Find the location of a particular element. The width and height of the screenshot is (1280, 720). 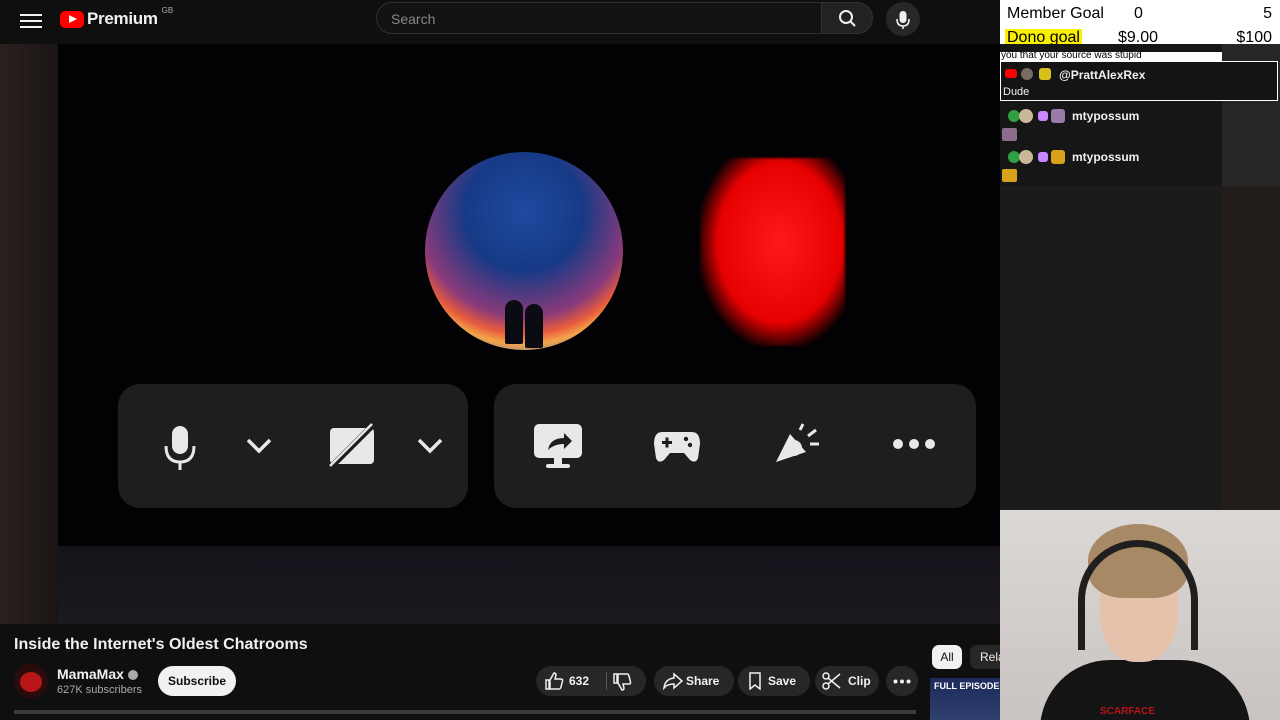

more-actions-button is located at coordinates (902, 681).